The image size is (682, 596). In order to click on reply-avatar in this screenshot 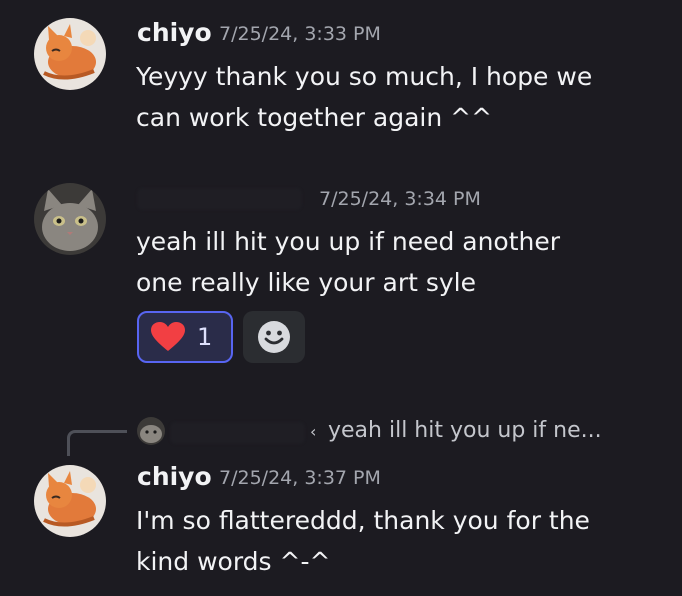, I will do `click(151, 431)`.